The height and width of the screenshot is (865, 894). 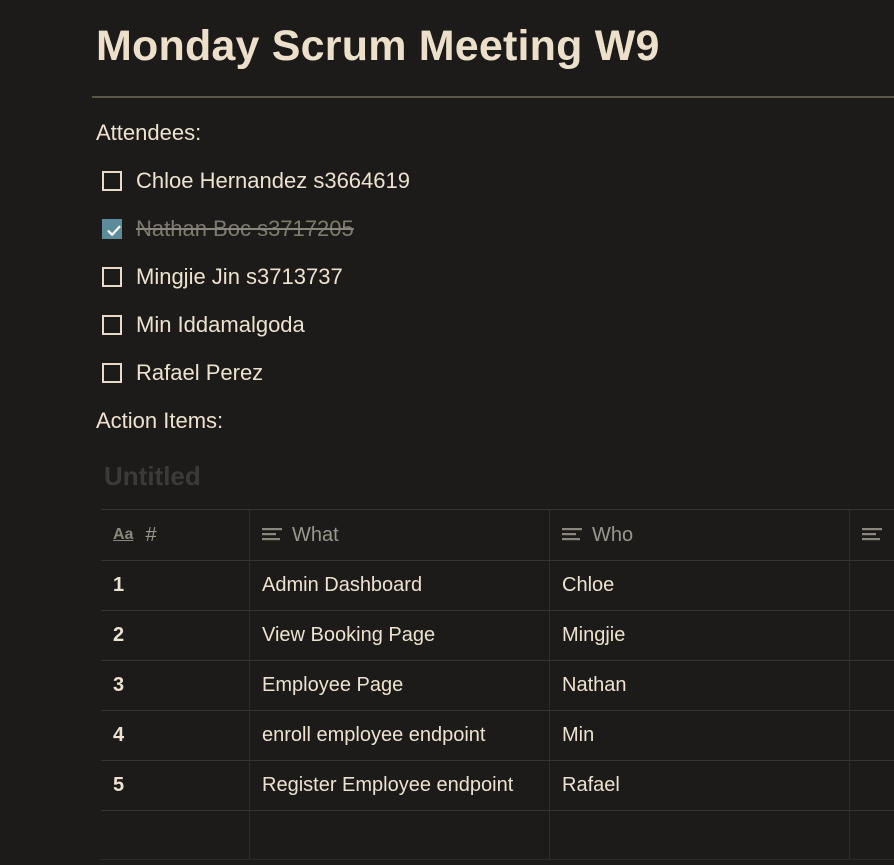 What do you see at coordinates (151, 534) in the screenshot?
I see `column-header-label: #` at bounding box center [151, 534].